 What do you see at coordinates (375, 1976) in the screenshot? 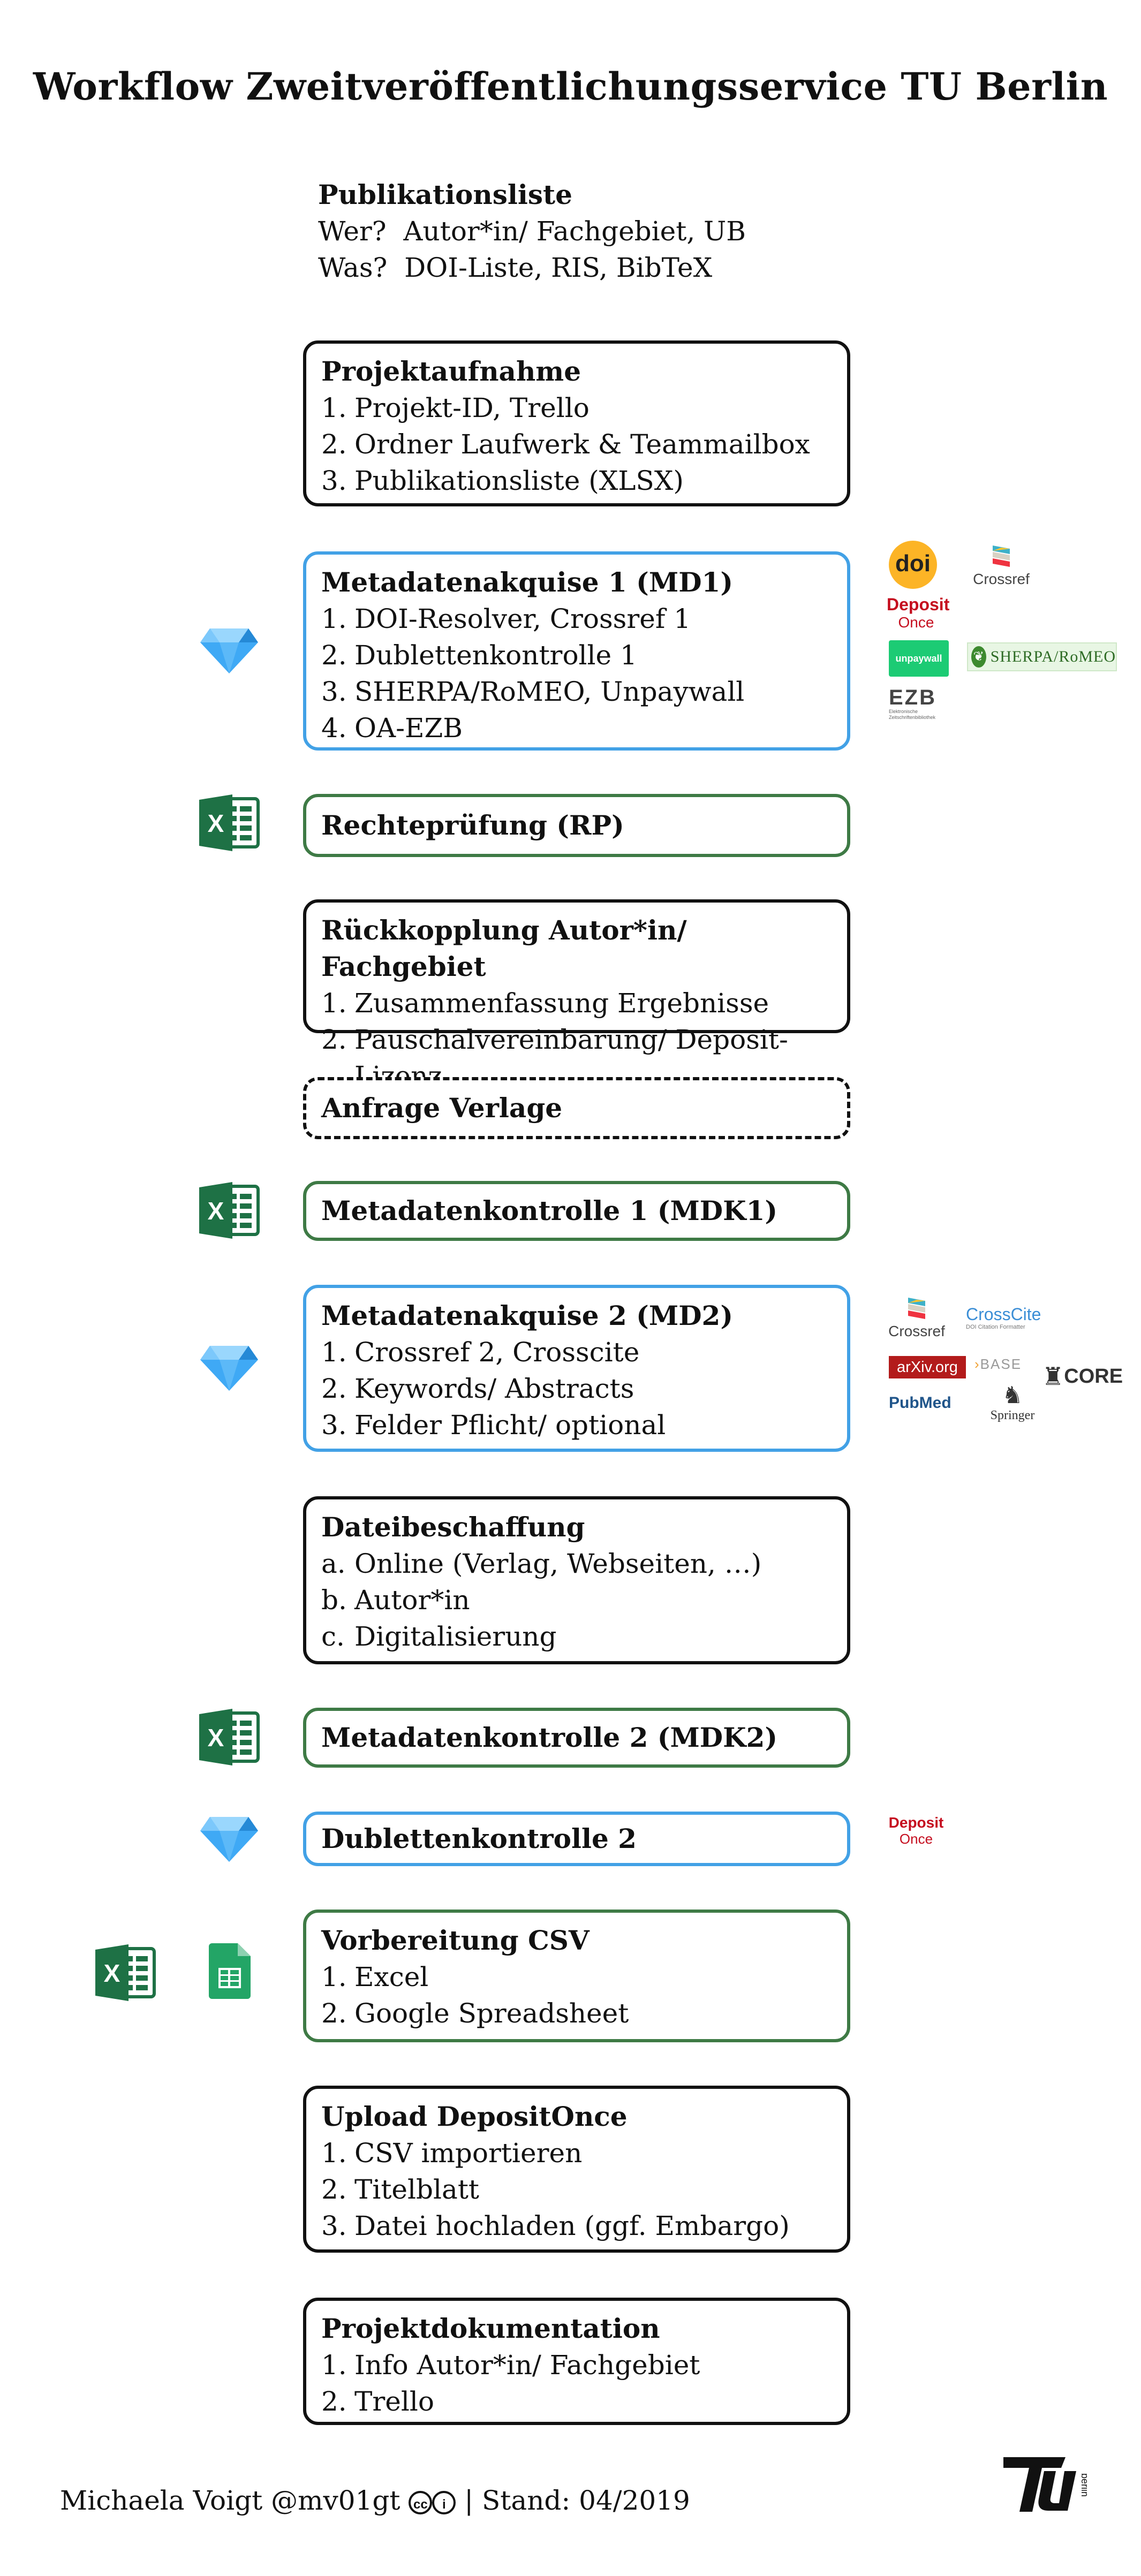
I see `list-item: 1. Excel` at bounding box center [375, 1976].